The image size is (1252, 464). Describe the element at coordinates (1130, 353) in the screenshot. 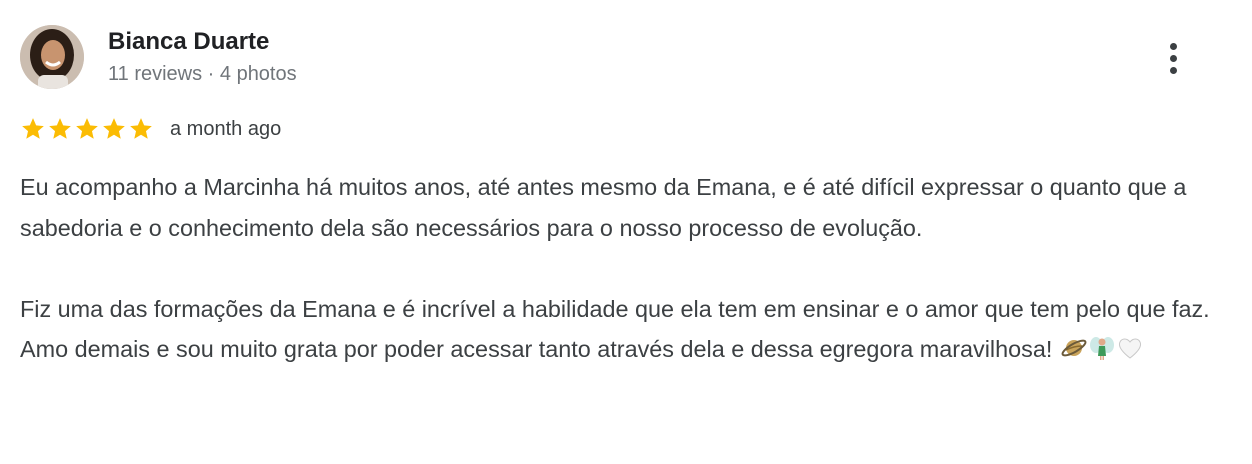

I see `white-heart-emoji-icon` at that location.